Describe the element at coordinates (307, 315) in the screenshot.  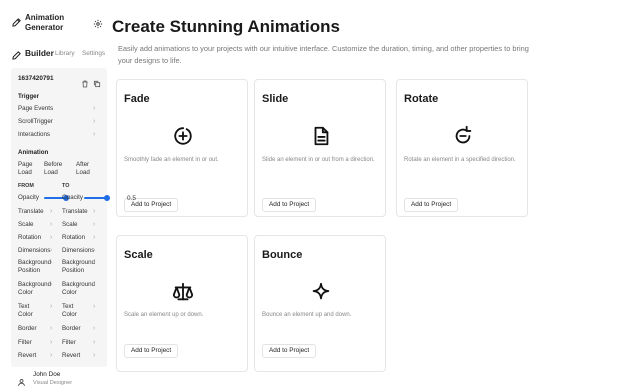
I see `card-description: Bounce an element up and down.` at that location.